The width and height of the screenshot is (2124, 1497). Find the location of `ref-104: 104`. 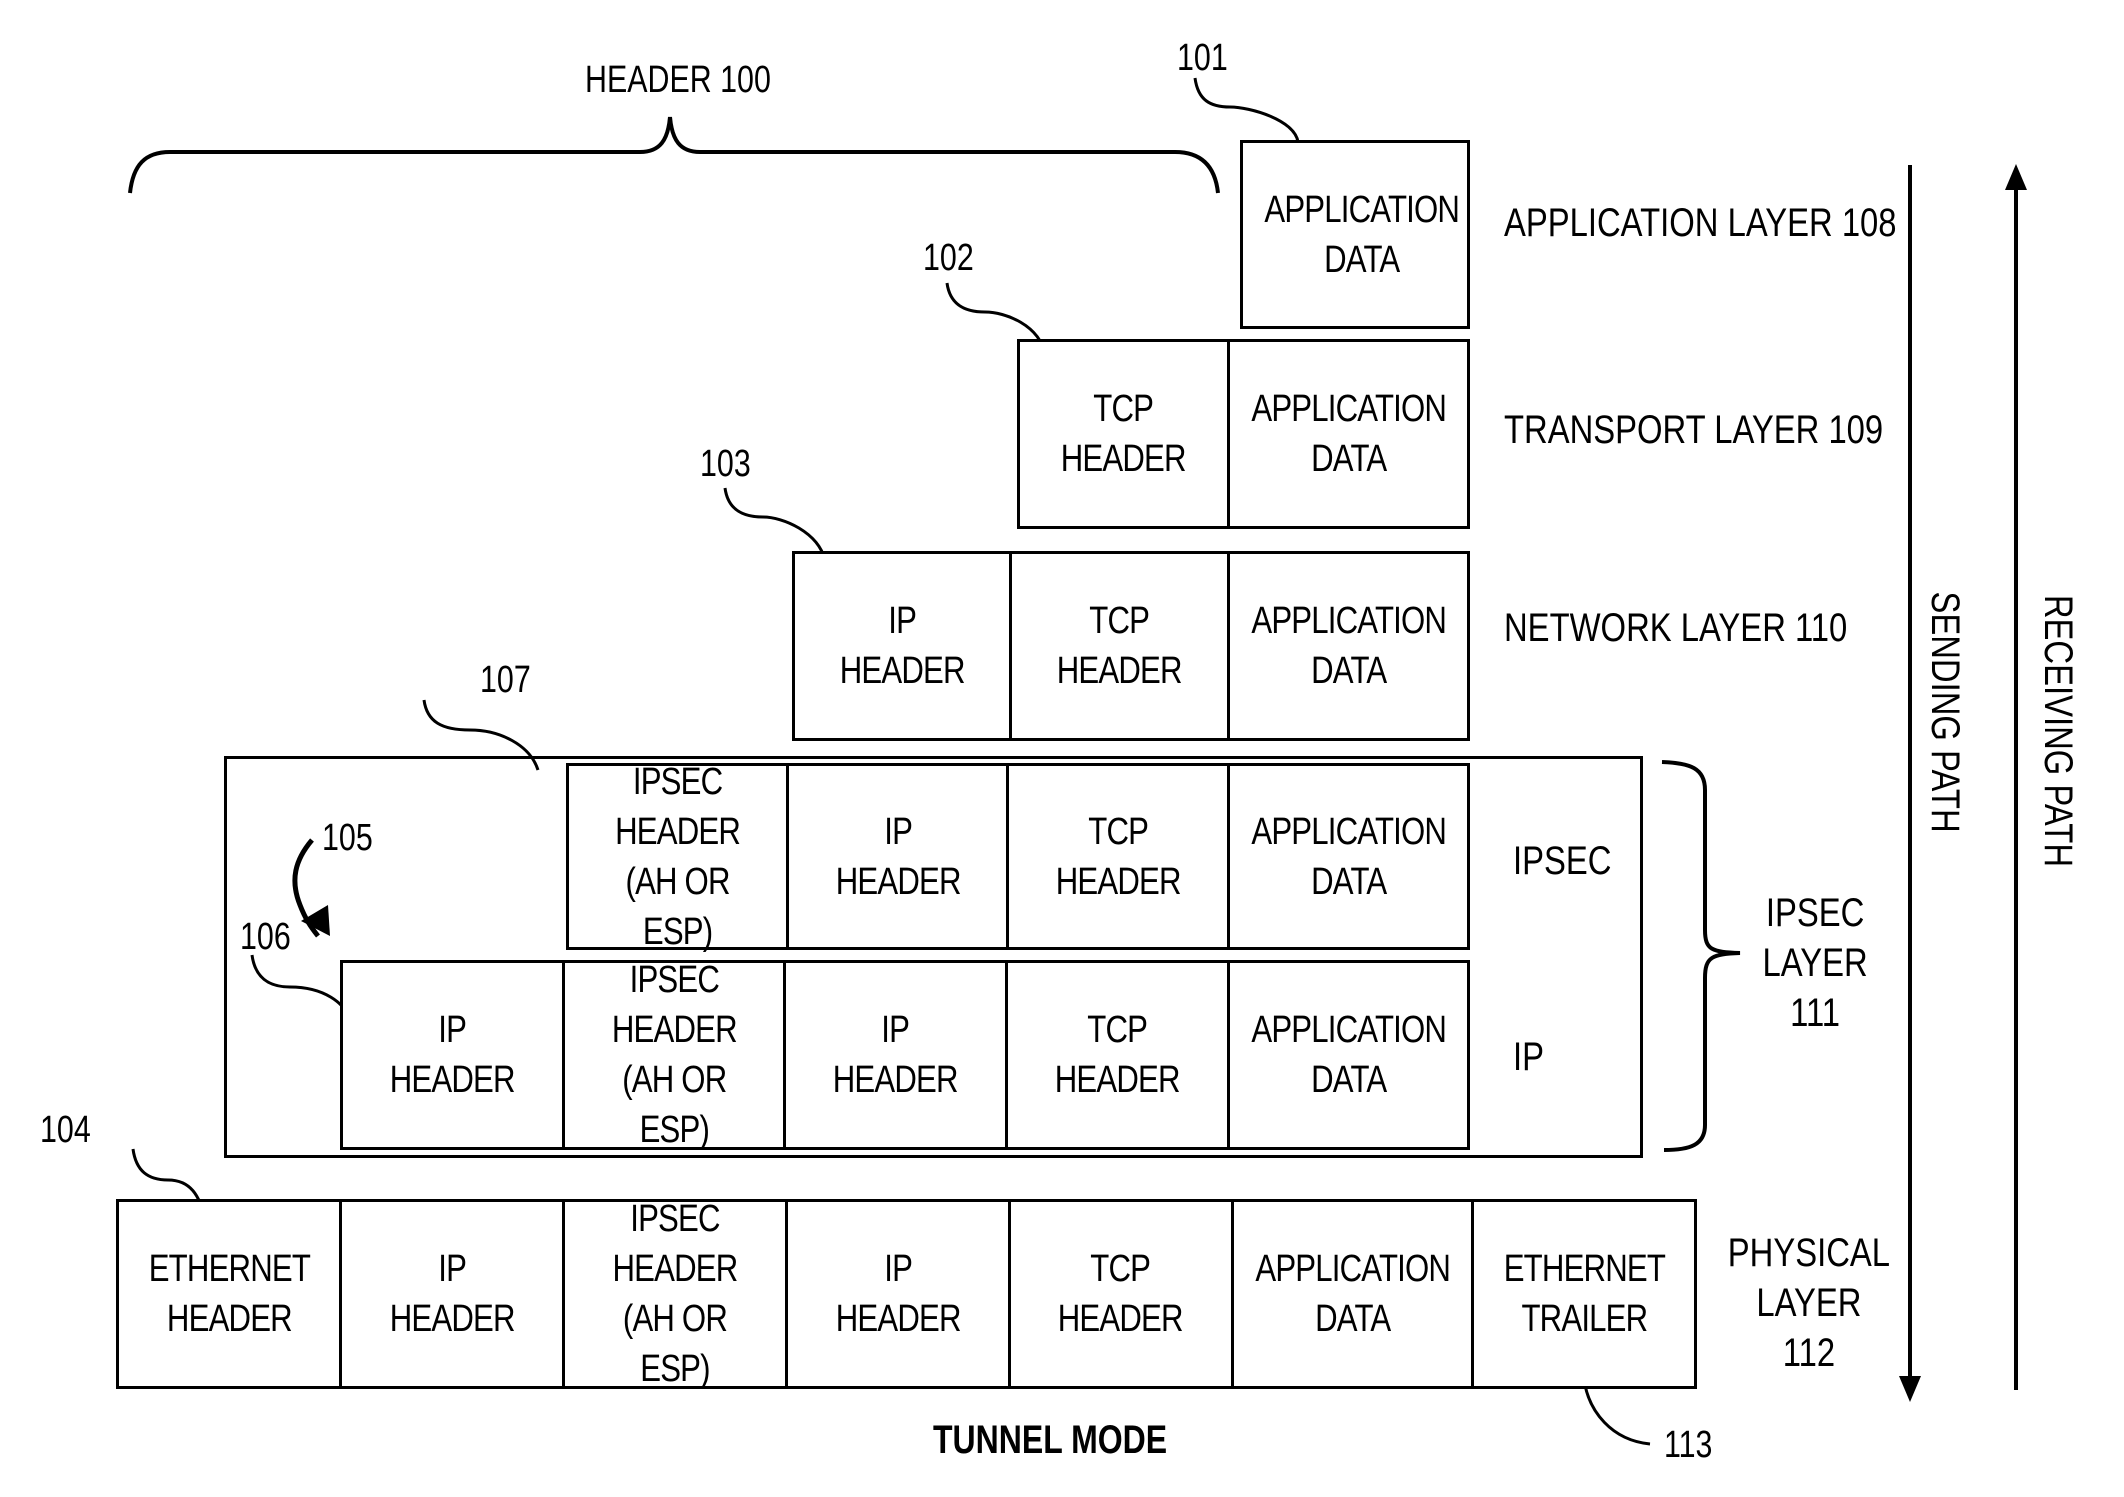

ref-104: 104 is located at coordinates (65, 1130).